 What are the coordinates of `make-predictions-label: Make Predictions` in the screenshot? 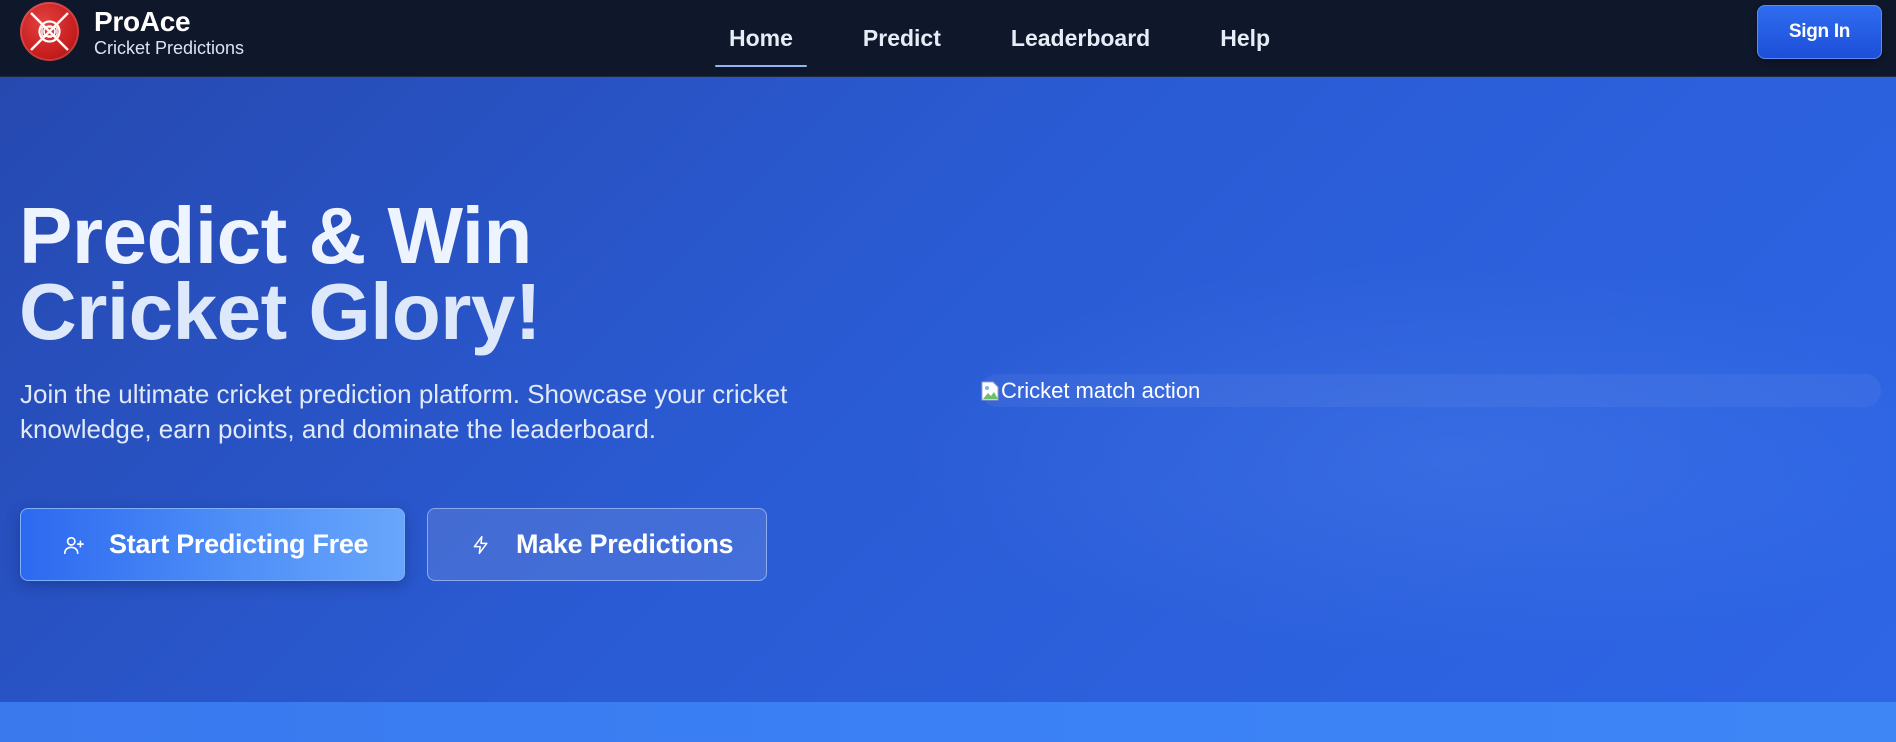 It's located at (625, 544).